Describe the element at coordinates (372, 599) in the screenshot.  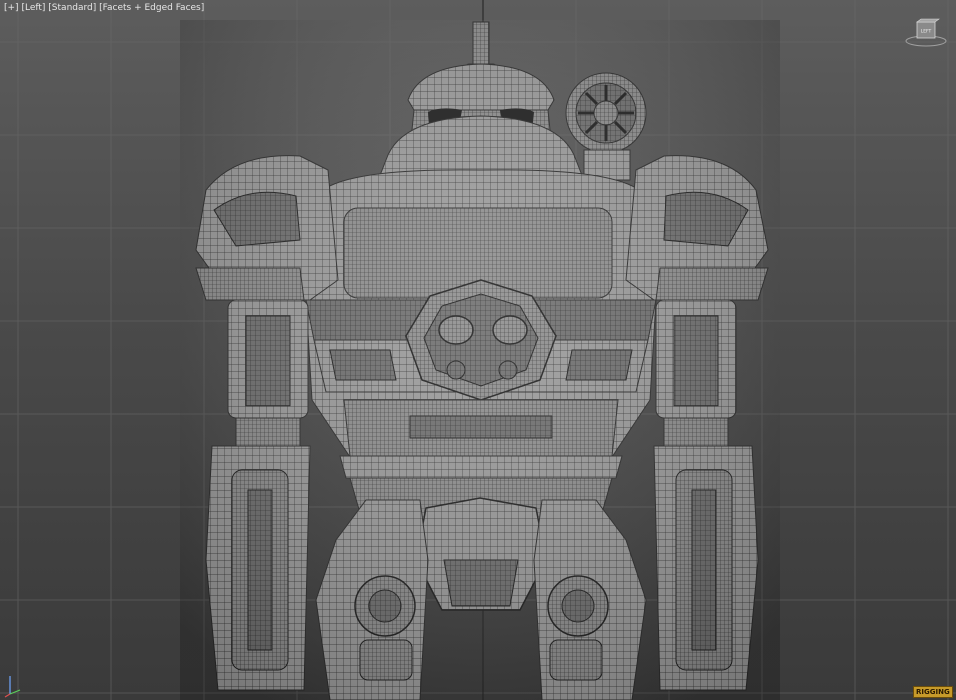
I see `leg-right` at that location.